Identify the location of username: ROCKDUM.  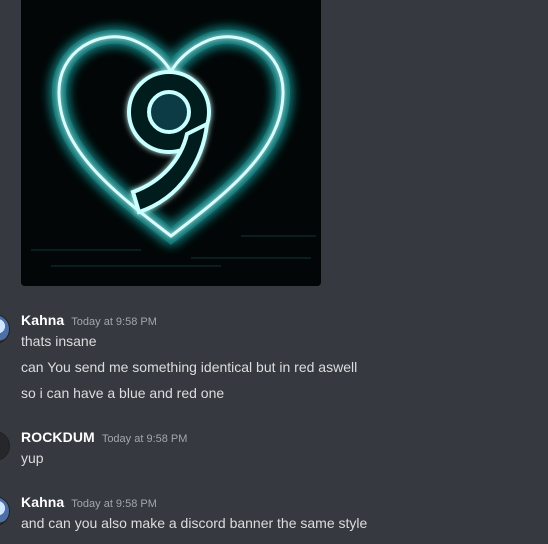
(58, 437).